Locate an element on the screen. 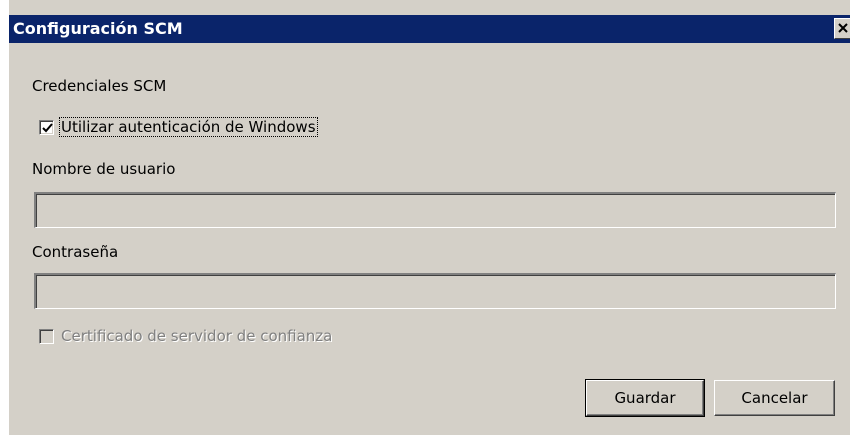  password-label: Contraseña is located at coordinates (75, 252).